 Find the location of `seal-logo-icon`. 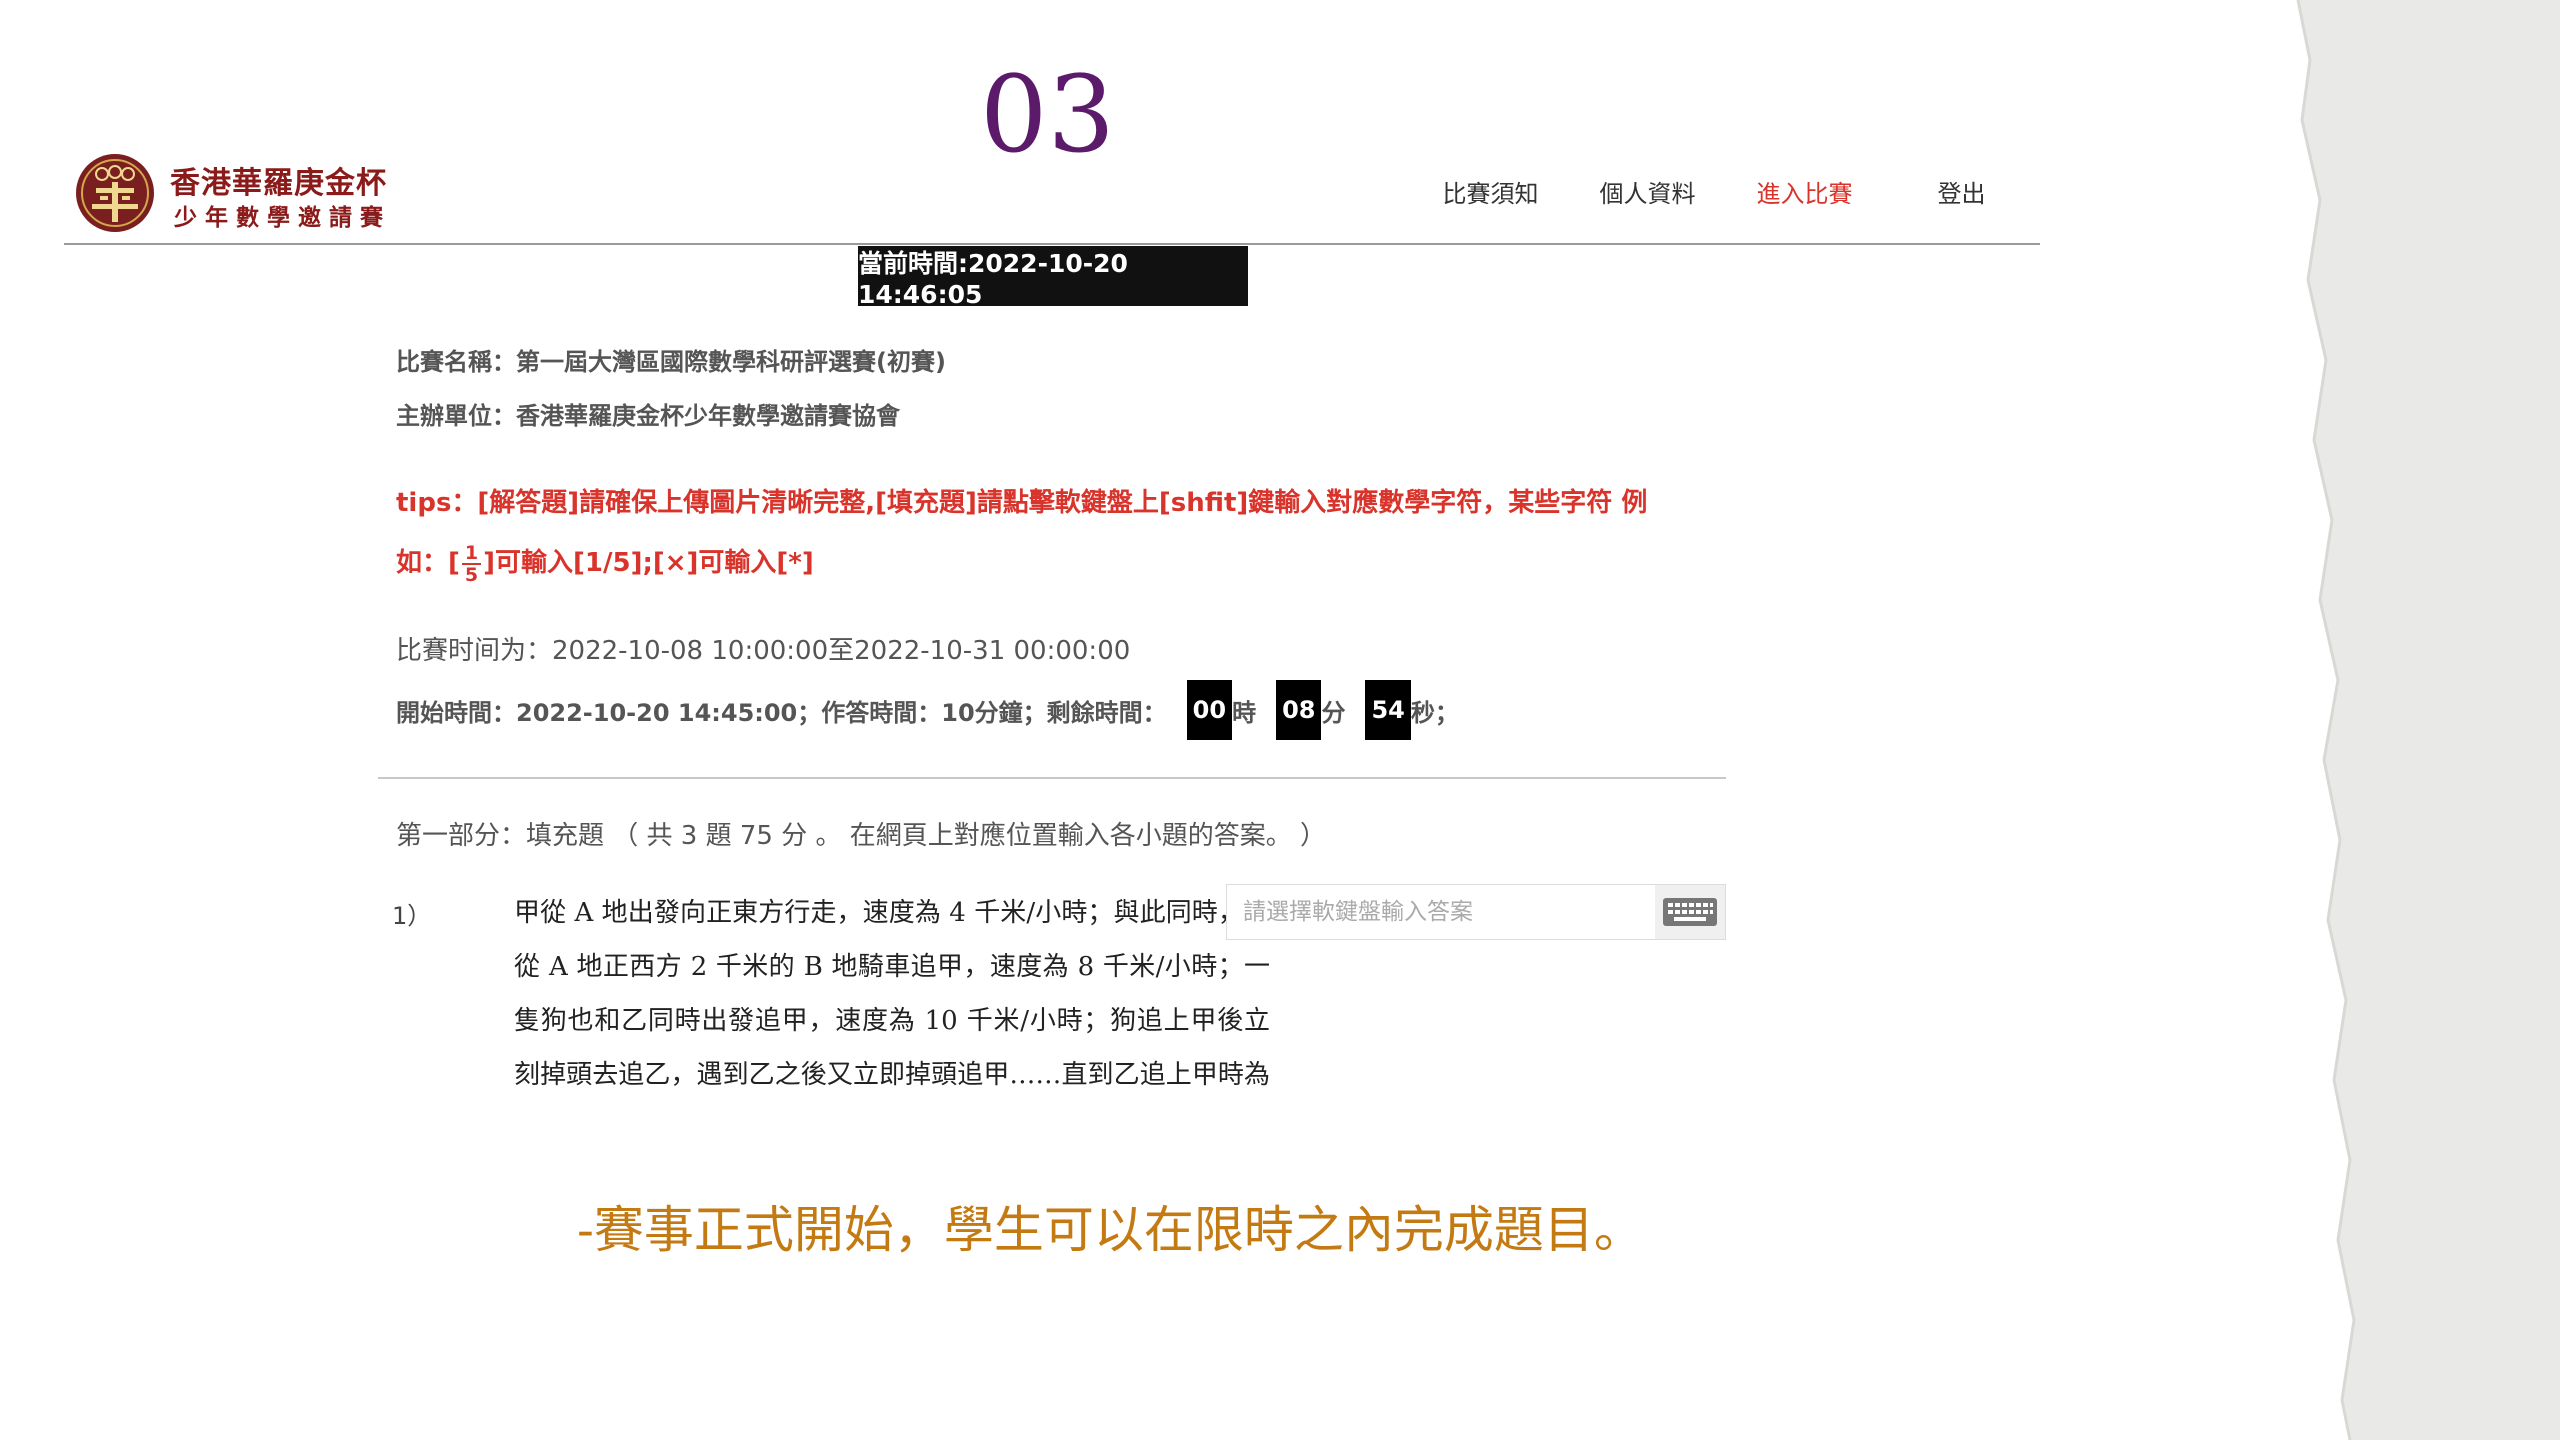

seal-logo-icon is located at coordinates (115, 193).